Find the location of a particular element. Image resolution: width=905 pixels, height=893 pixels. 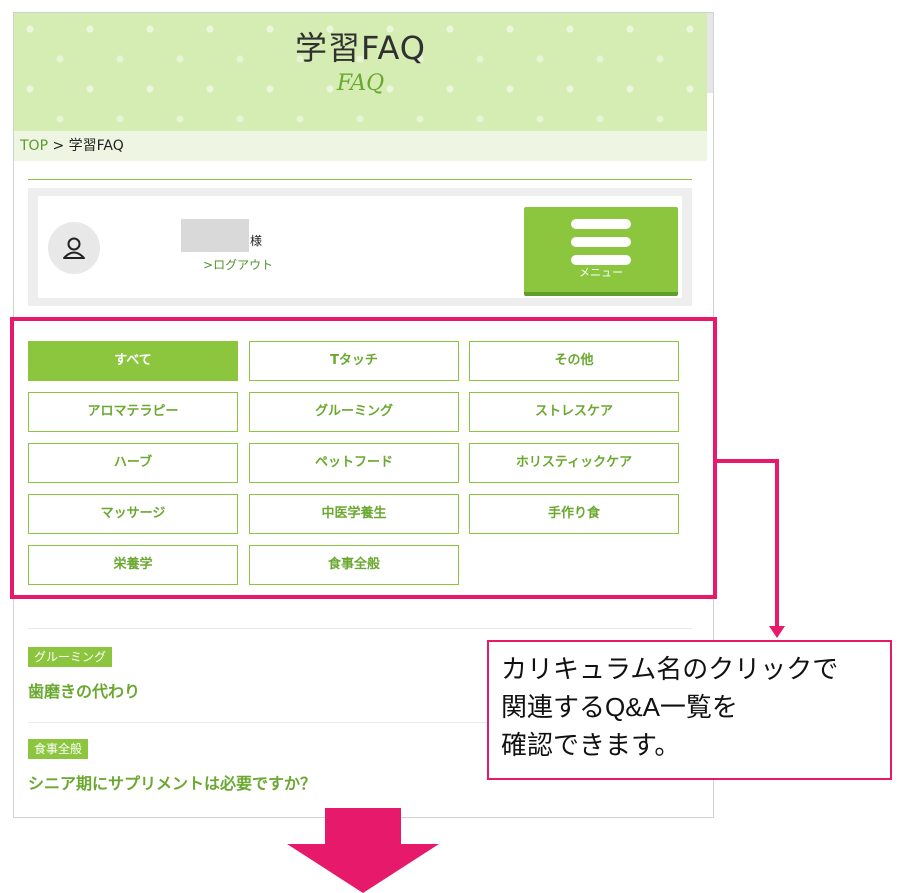

annotation-callout: カリキュラム名のクリックで 関連するQ&A一覧を 確認できます。 is located at coordinates (689, 710).